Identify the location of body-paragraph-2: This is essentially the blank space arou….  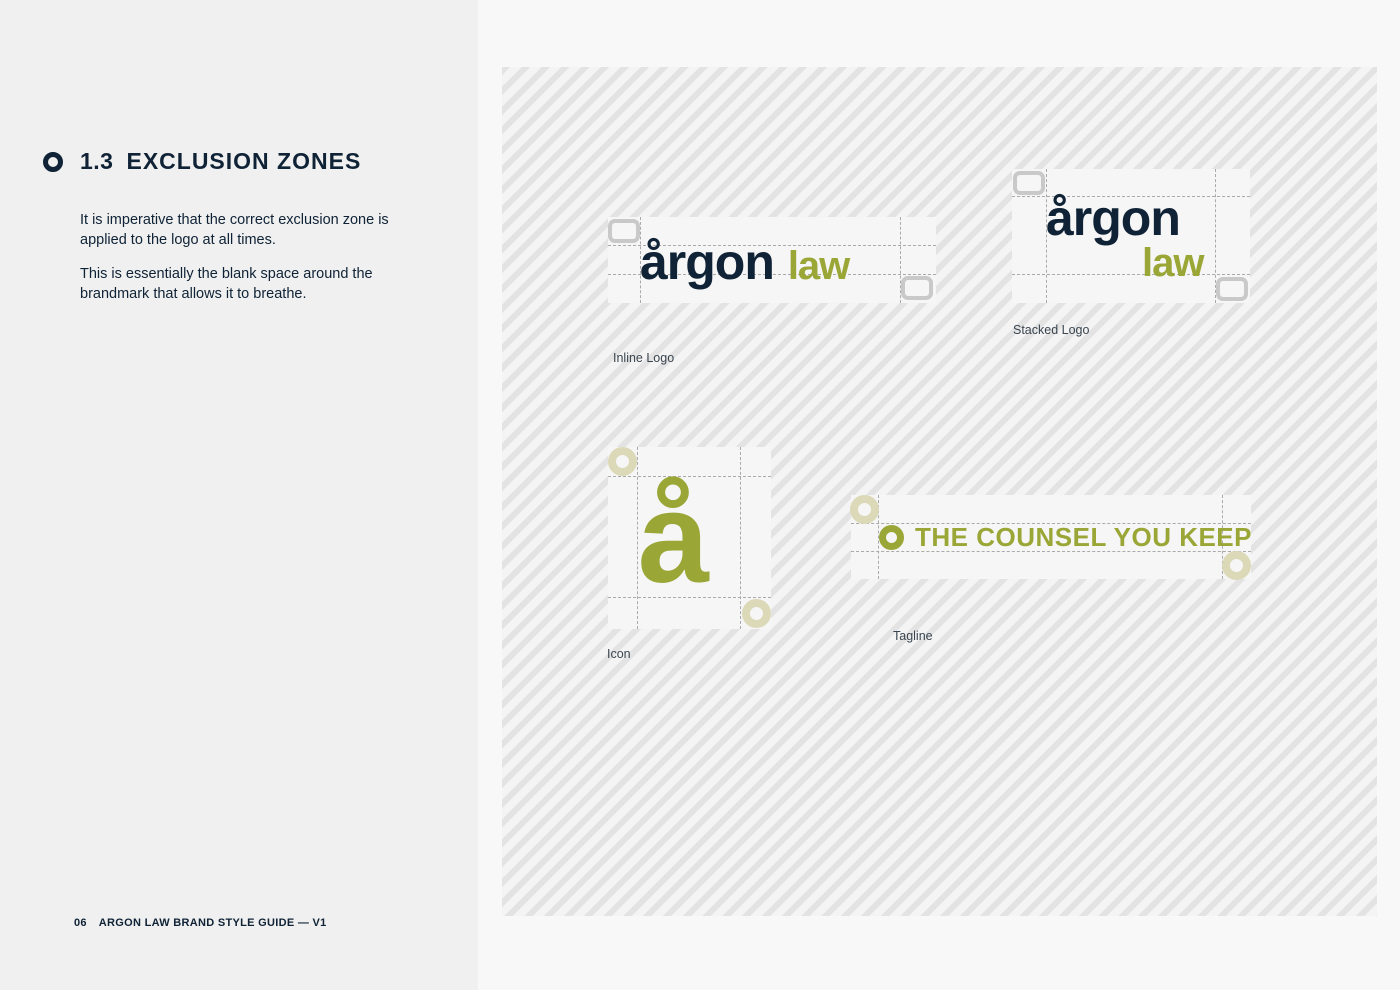
(226, 284).